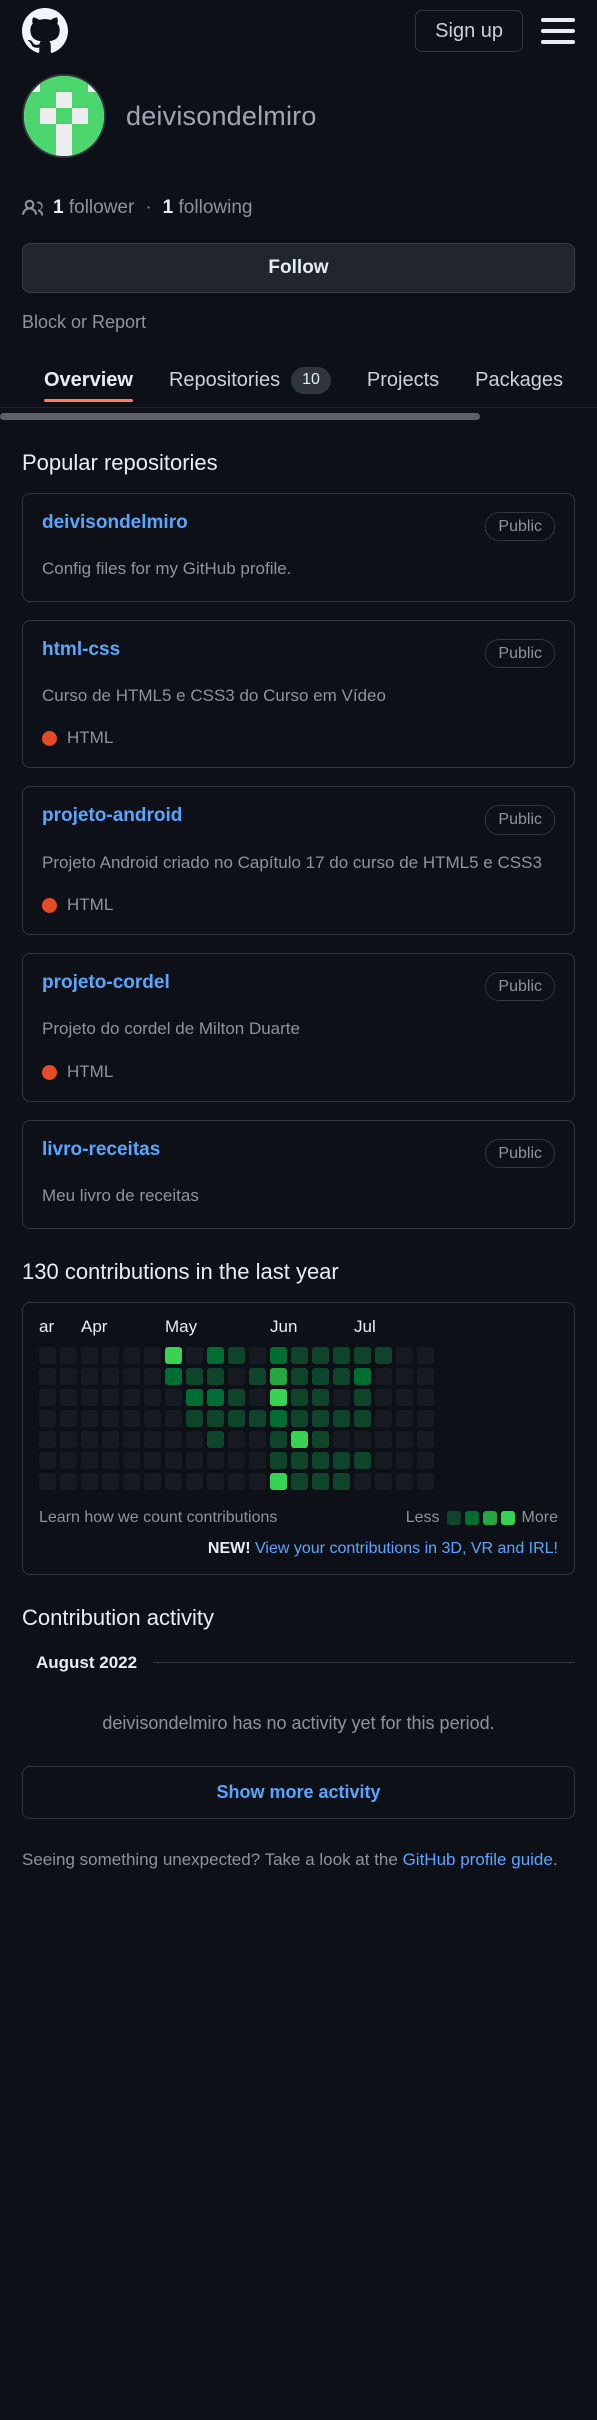 The image size is (597, 2420). What do you see at coordinates (208, 208) in the screenshot?
I see `following-stat: 1 following` at bounding box center [208, 208].